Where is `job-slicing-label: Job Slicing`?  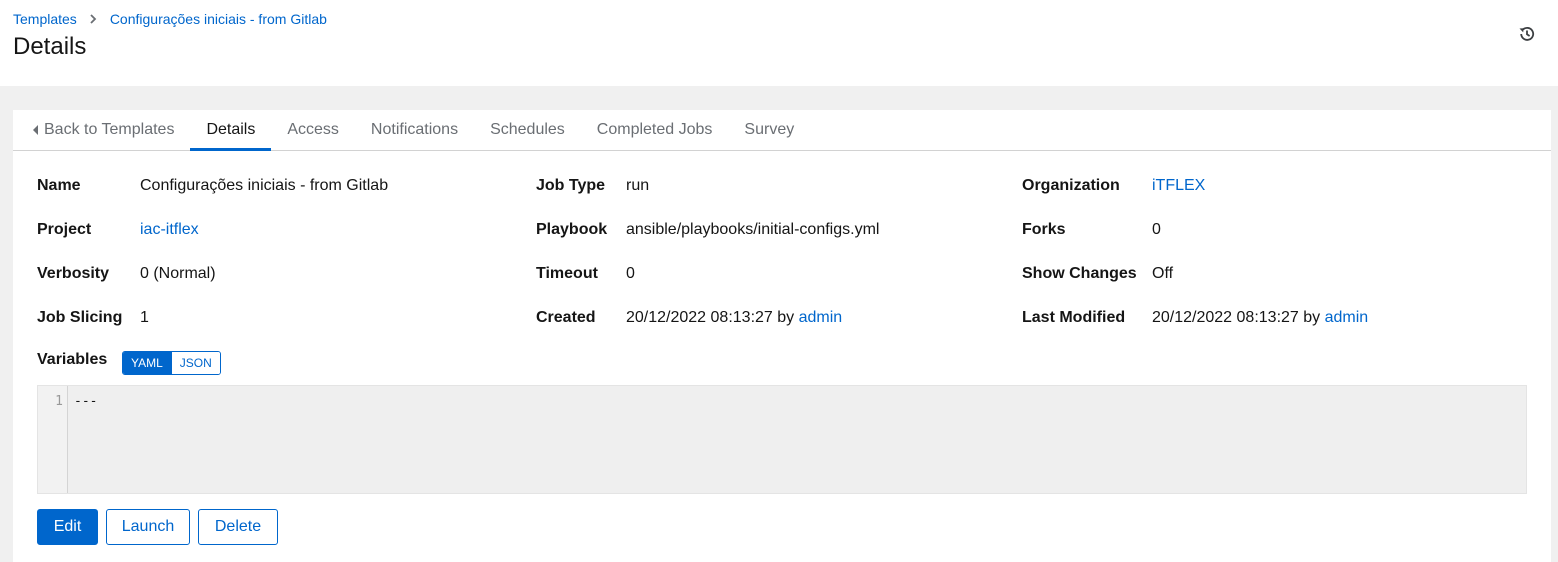 job-slicing-label: Job Slicing is located at coordinates (80, 317).